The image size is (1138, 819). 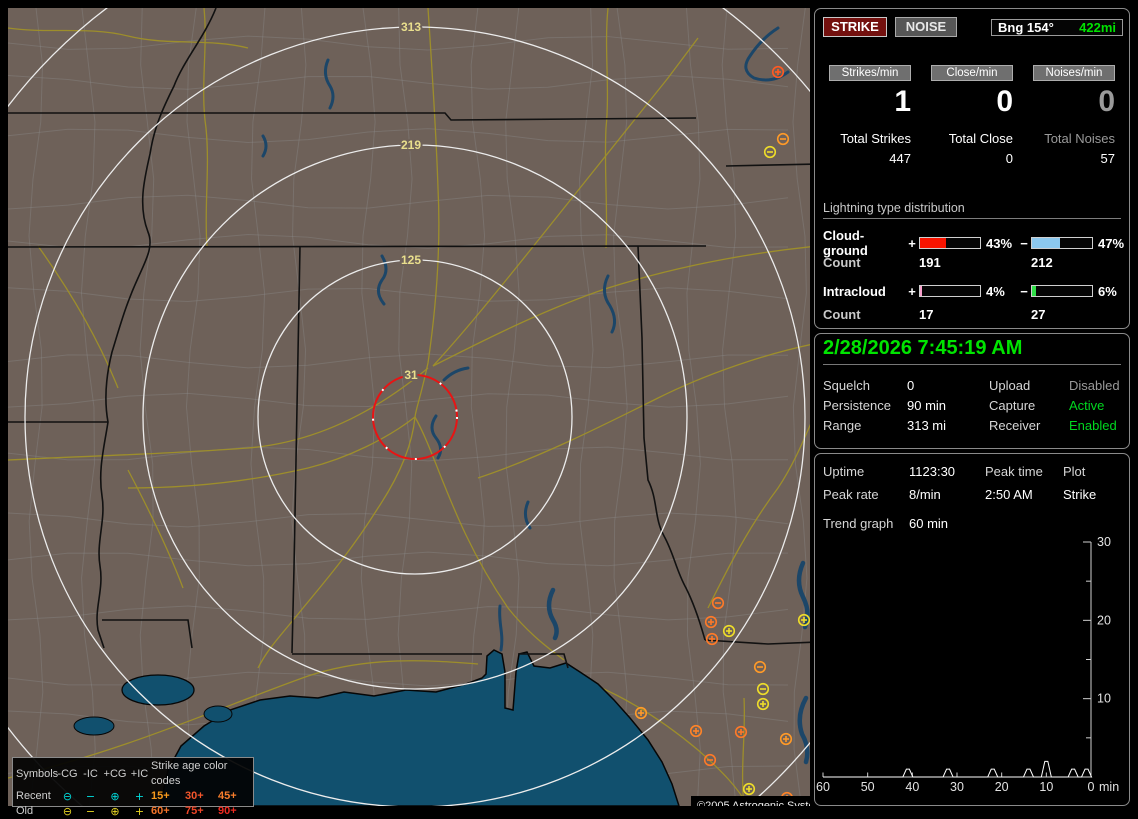 What do you see at coordinates (1026, 27) in the screenshot?
I see `bearing-label: Bng 154°` at bounding box center [1026, 27].